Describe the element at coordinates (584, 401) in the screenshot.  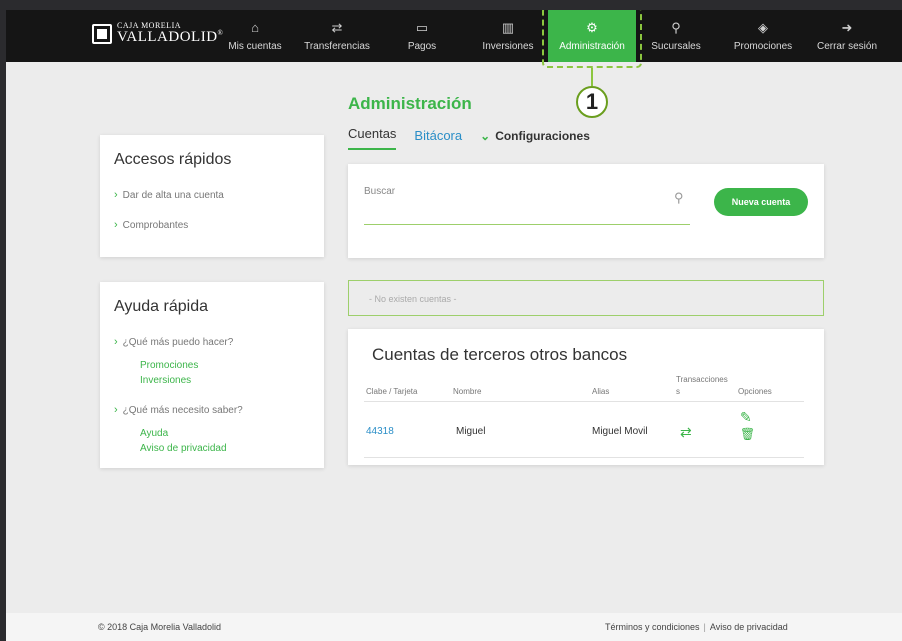
I see `table-header-divider` at that location.